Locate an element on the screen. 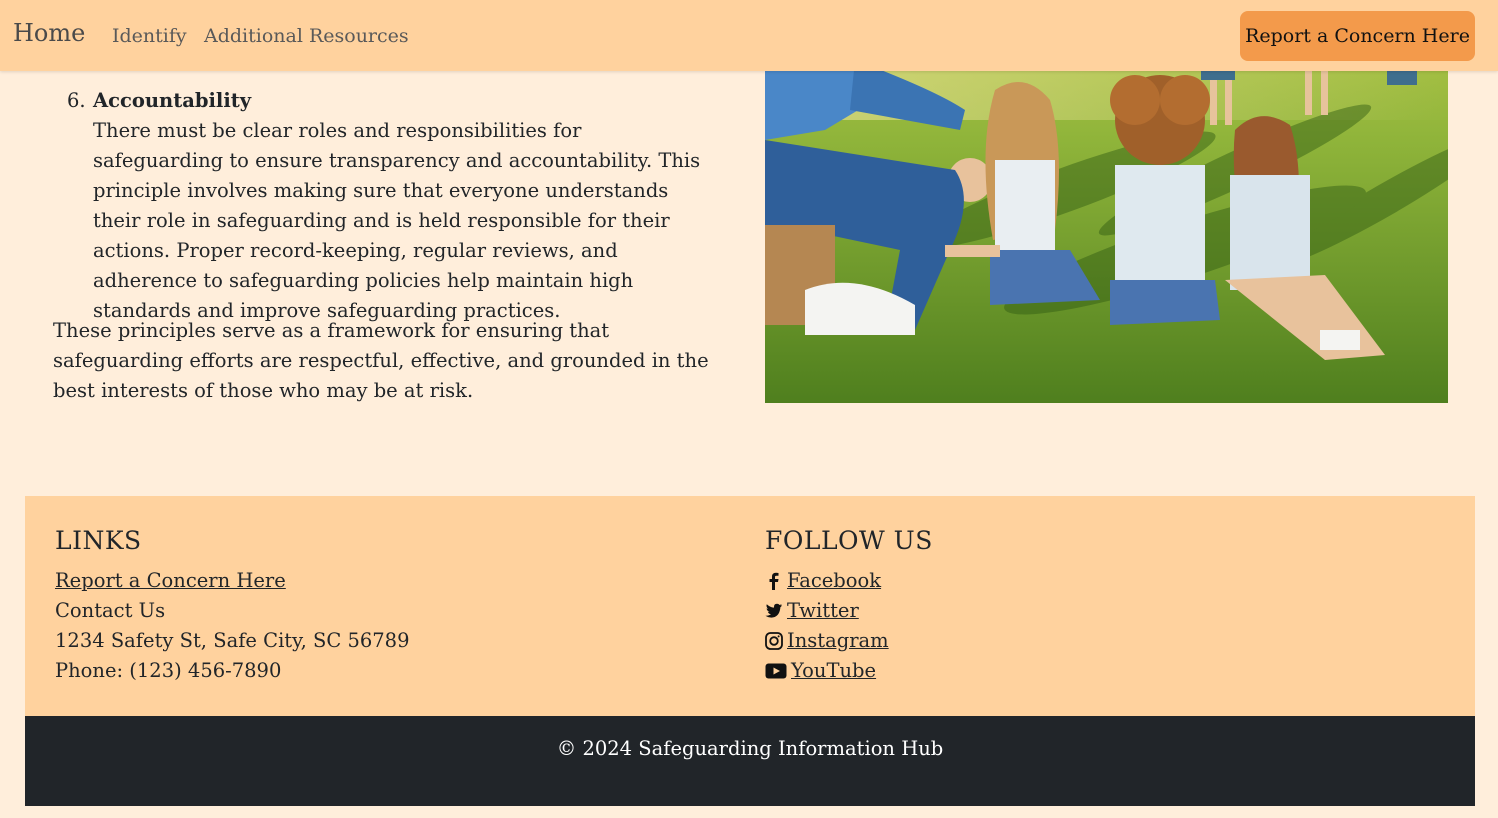 The image size is (1498, 818). youtube-icon is located at coordinates (776, 671).